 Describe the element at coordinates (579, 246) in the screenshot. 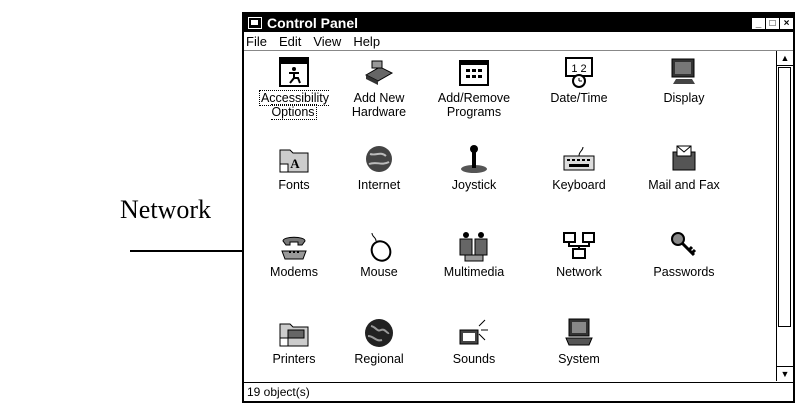

I see `network-icon` at that location.